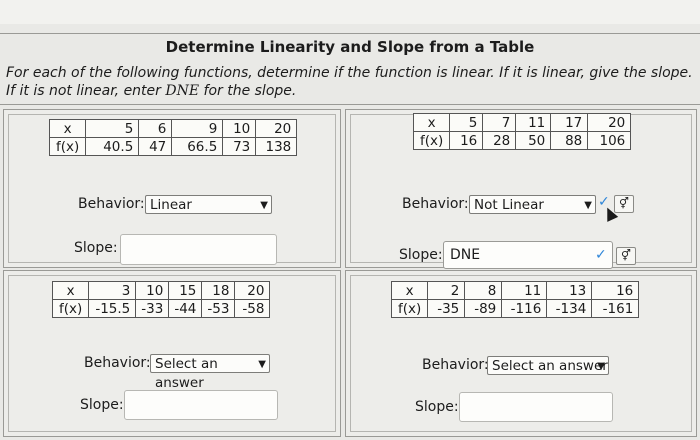 This screenshot has height=440, width=700. What do you see at coordinates (609, 140) in the screenshot?
I see `table-cell: 106` at bounding box center [609, 140].